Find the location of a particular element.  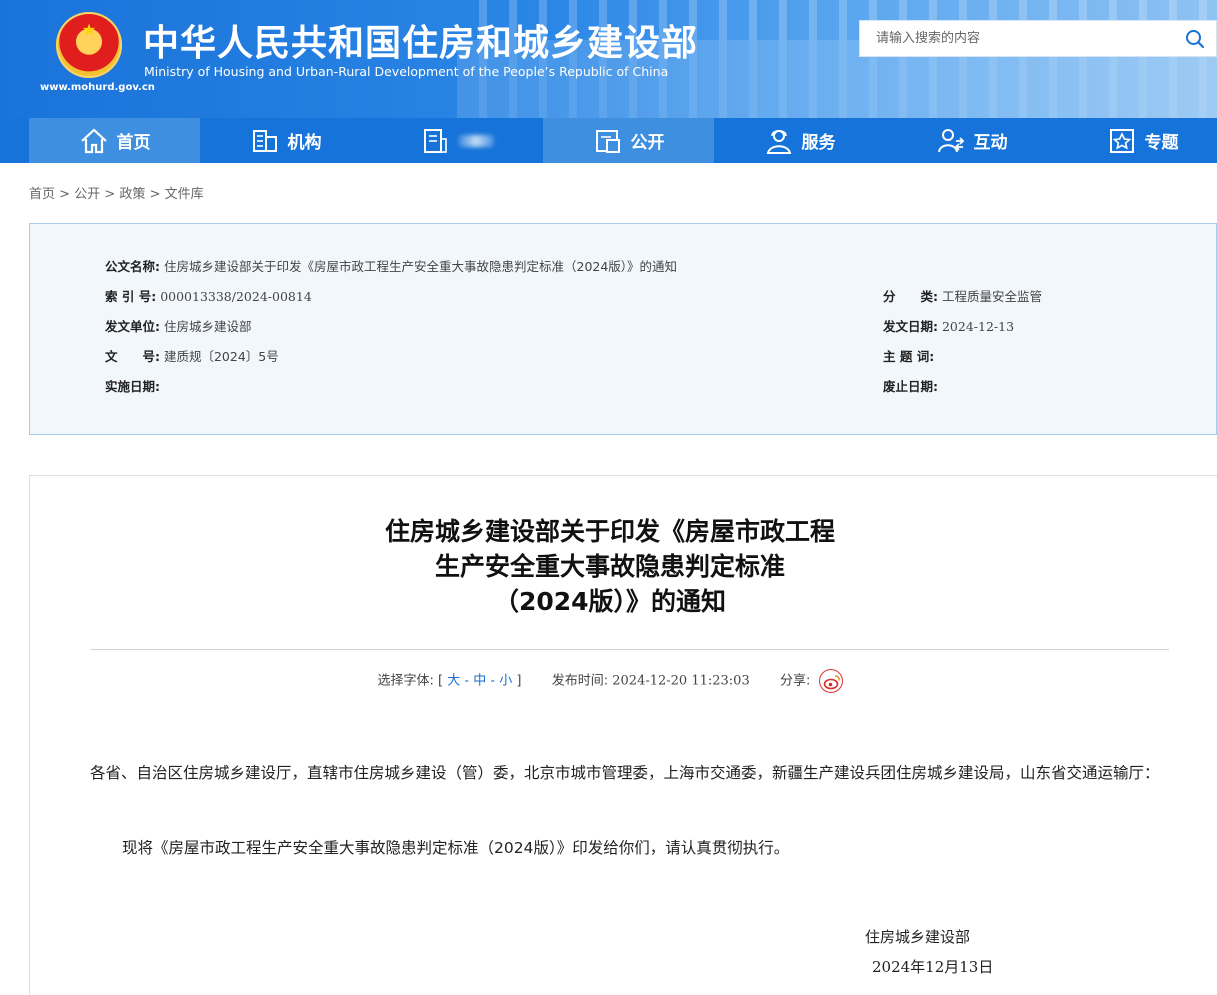

nav-item-home: 首页 is located at coordinates (114, 140).